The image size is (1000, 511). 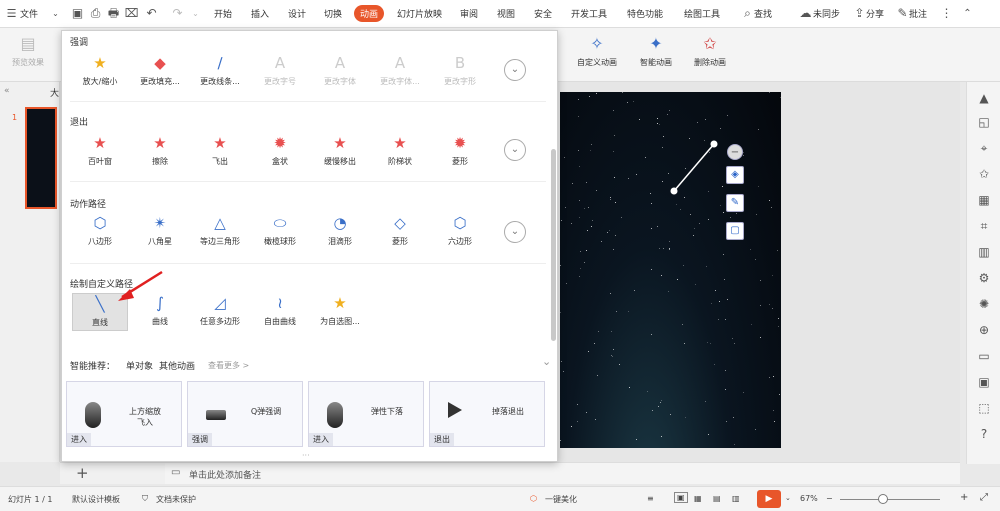 I want to click on path-item: △ 等边三角形, so click(x=220, y=233).